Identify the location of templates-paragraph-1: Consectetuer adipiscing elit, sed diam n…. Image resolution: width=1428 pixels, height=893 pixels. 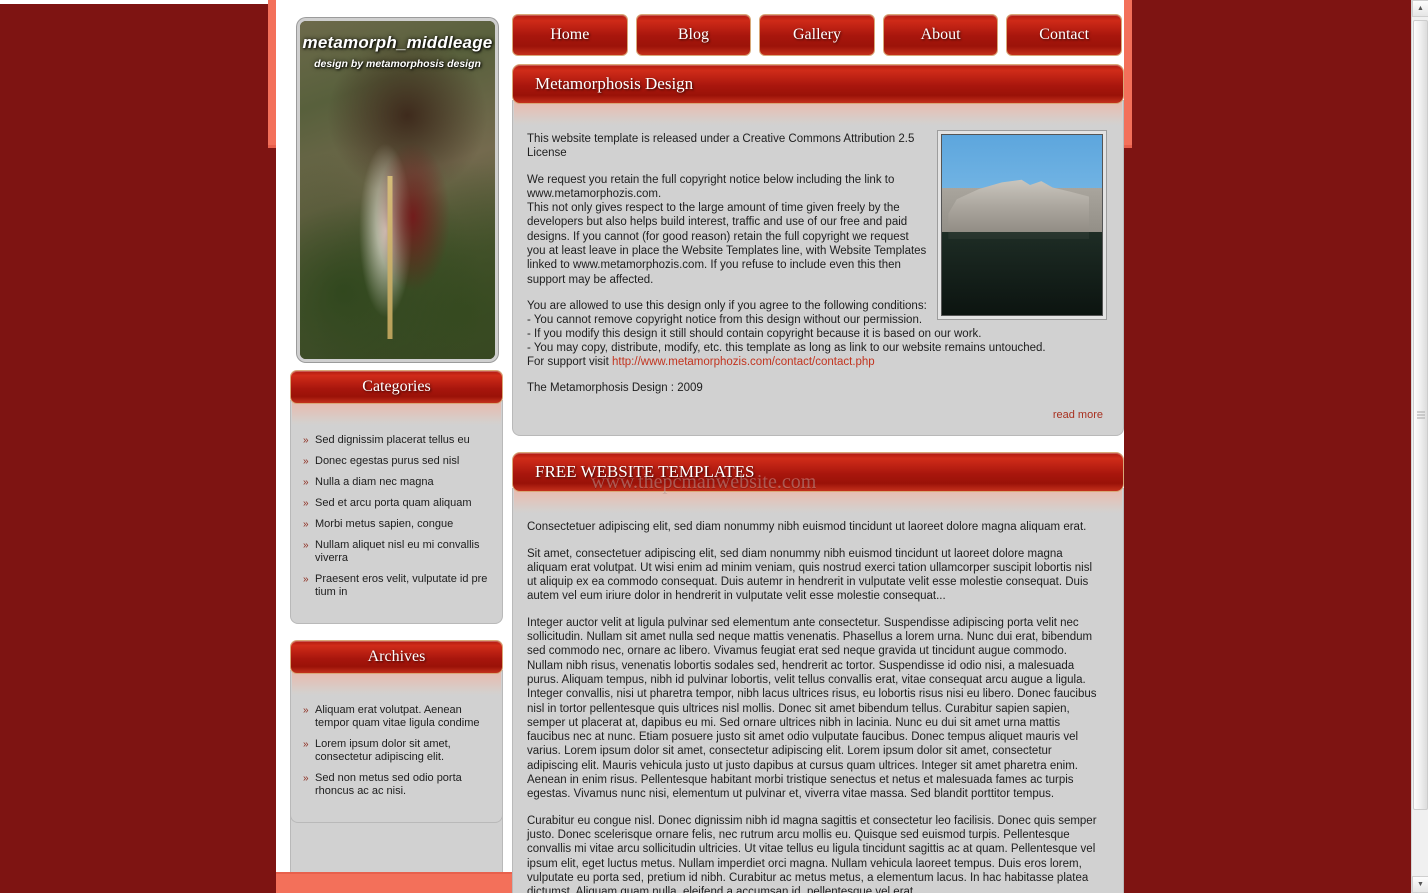
(807, 527).